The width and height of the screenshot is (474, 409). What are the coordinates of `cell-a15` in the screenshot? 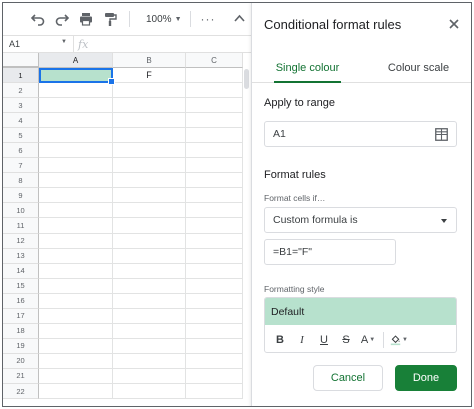 It's located at (76, 286).